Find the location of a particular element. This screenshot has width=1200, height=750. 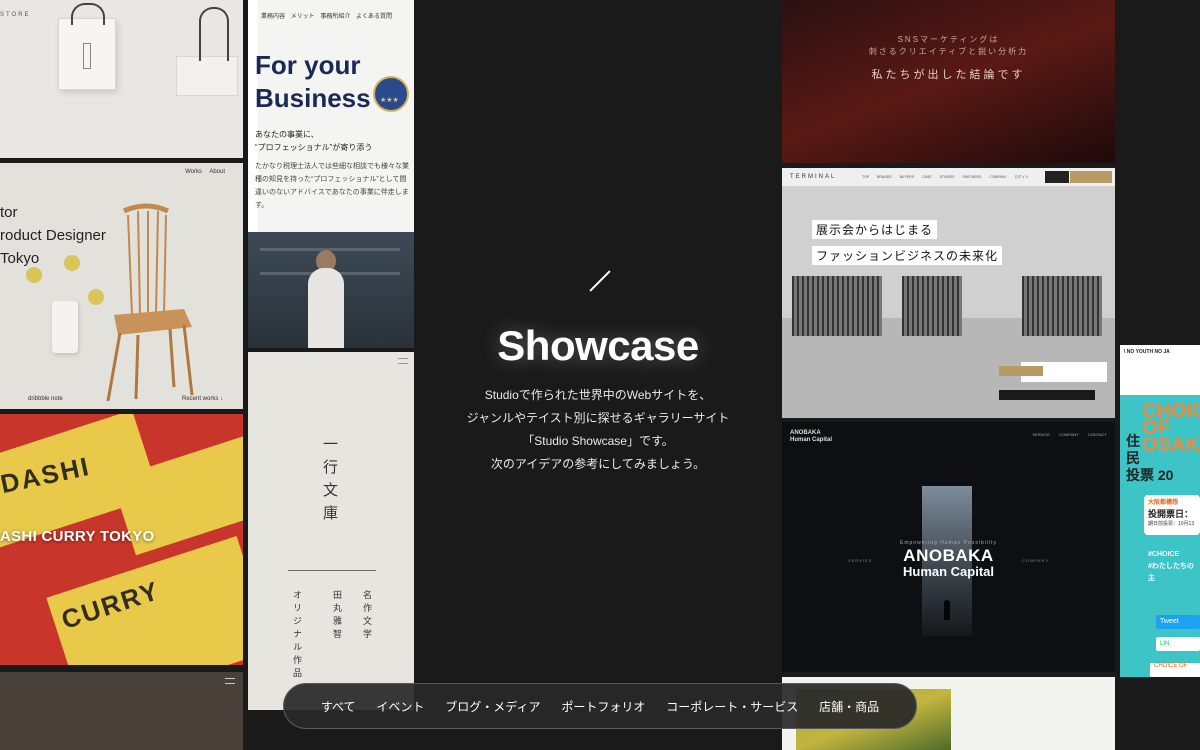

kitchen-photo is located at coordinates (331, 290).